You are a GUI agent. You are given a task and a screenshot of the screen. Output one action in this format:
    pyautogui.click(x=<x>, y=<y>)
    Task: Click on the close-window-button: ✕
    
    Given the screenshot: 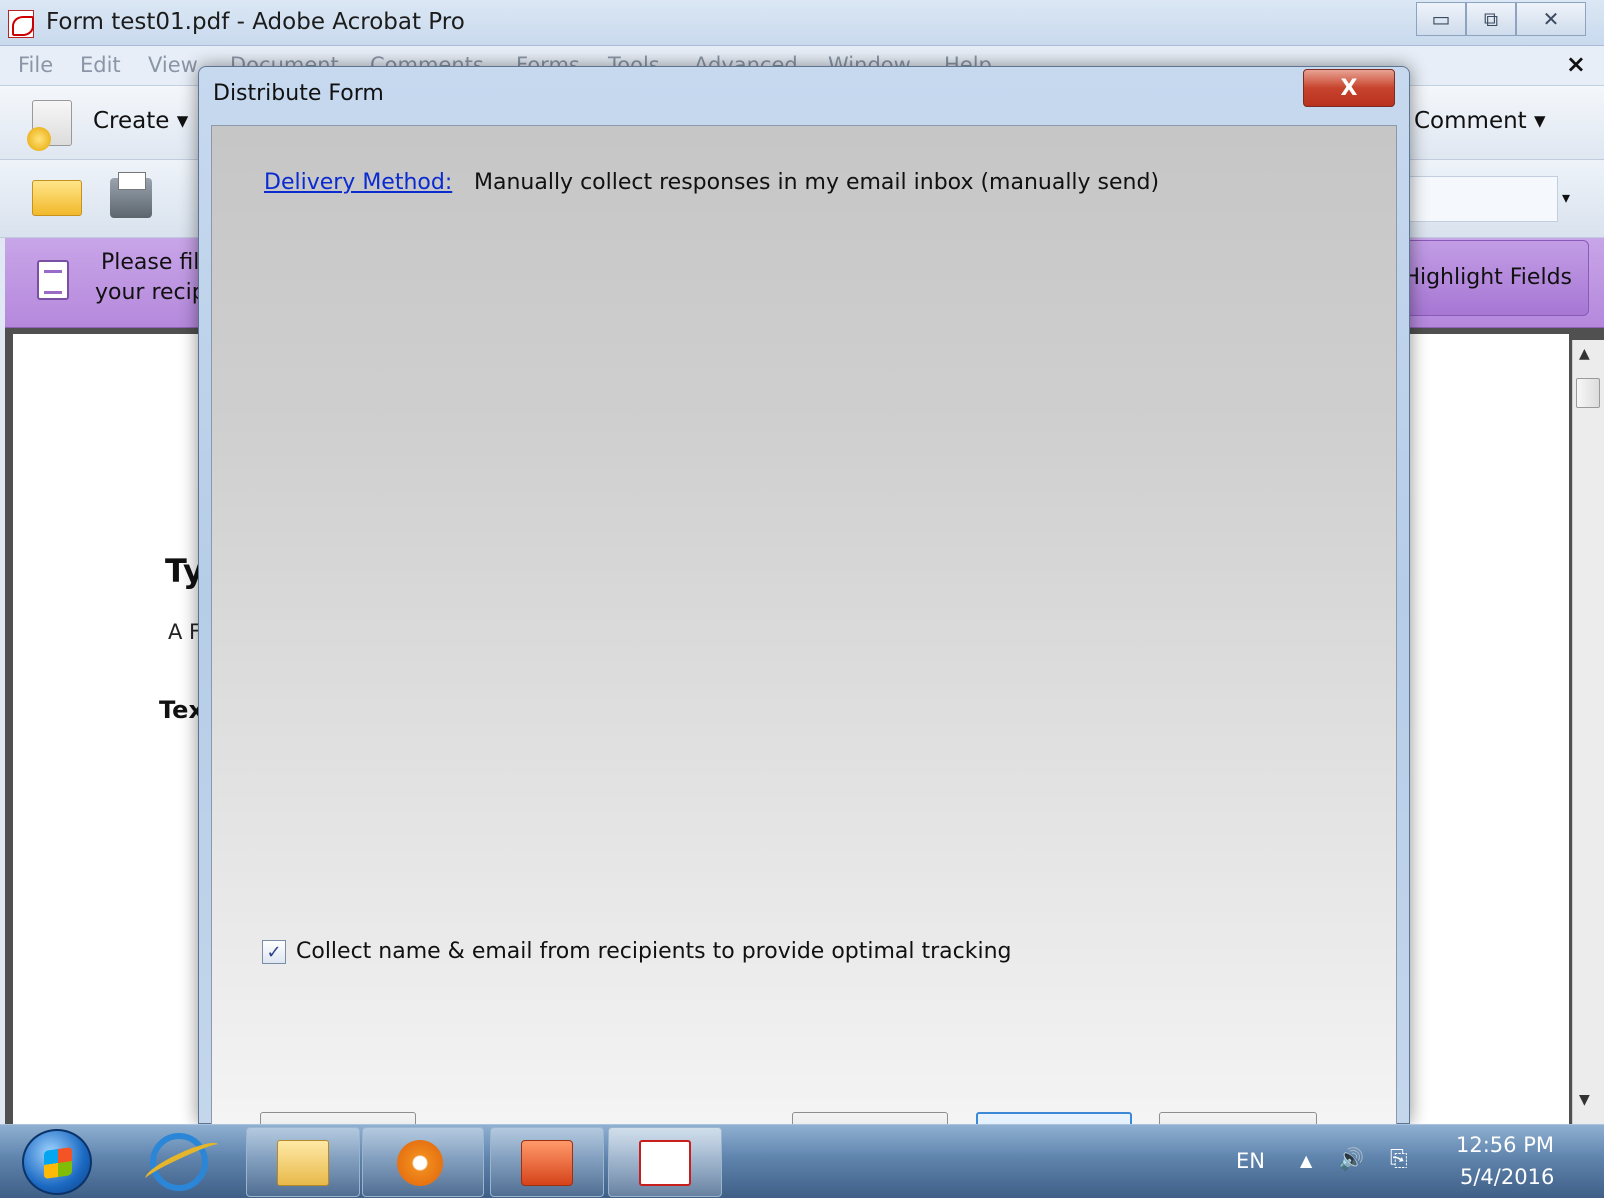 What is the action you would take?
    pyautogui.click(x=1551, y=19)
    